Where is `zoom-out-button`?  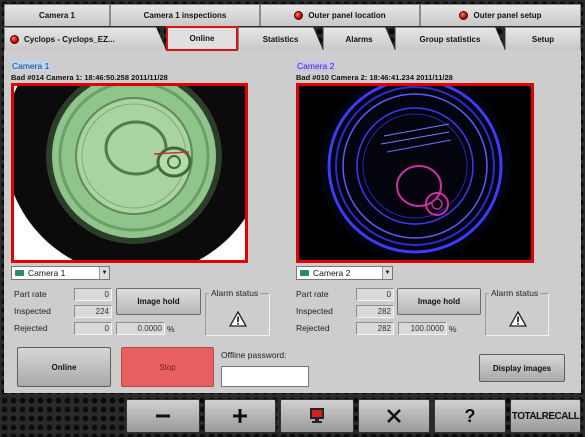 zoom-out-button is located at coordinates (163, 416).